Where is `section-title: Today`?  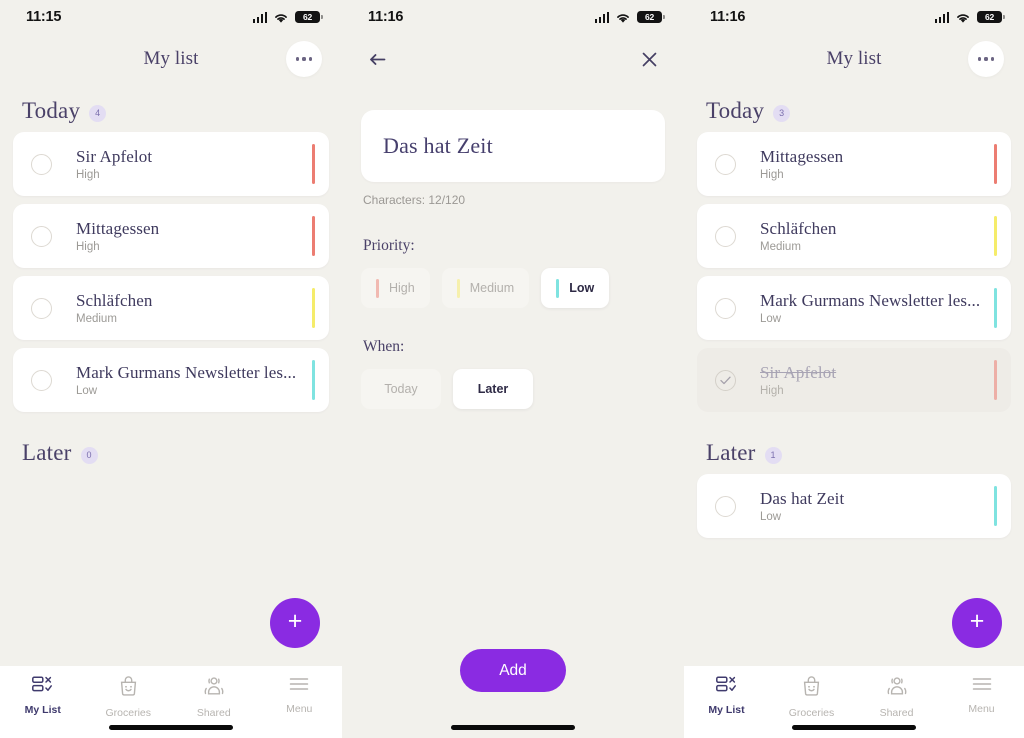 section-title: Today is located at coordinates (735, 110).